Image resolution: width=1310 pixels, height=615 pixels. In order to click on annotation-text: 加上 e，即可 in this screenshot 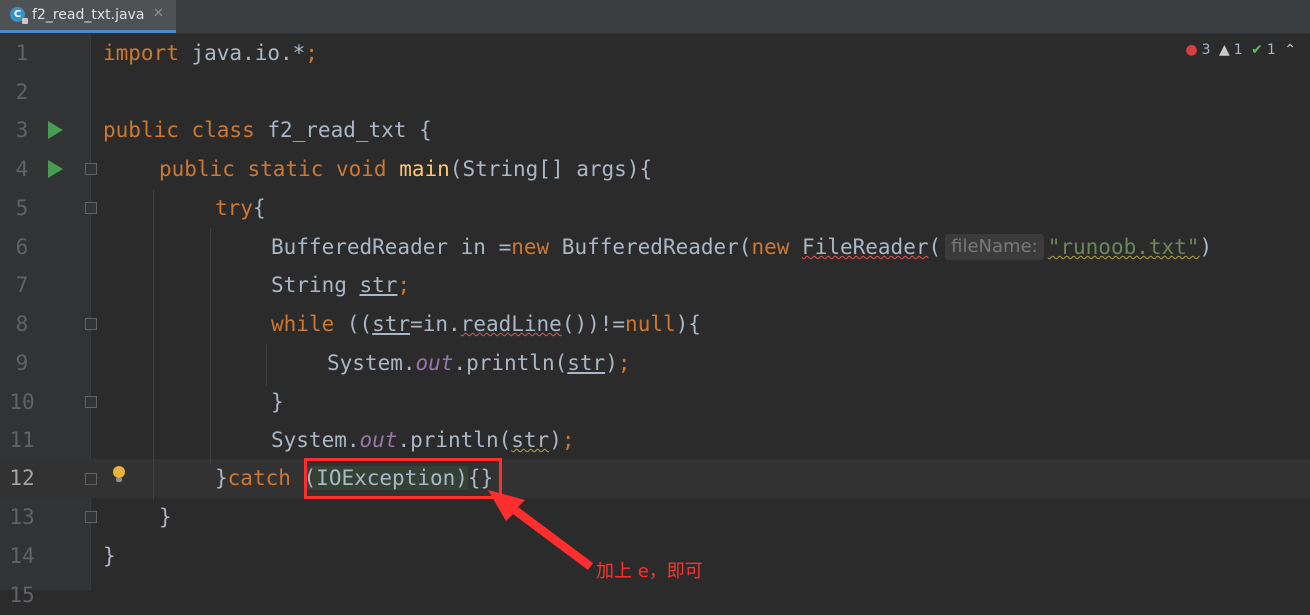, I will do `click(649, 571)`.